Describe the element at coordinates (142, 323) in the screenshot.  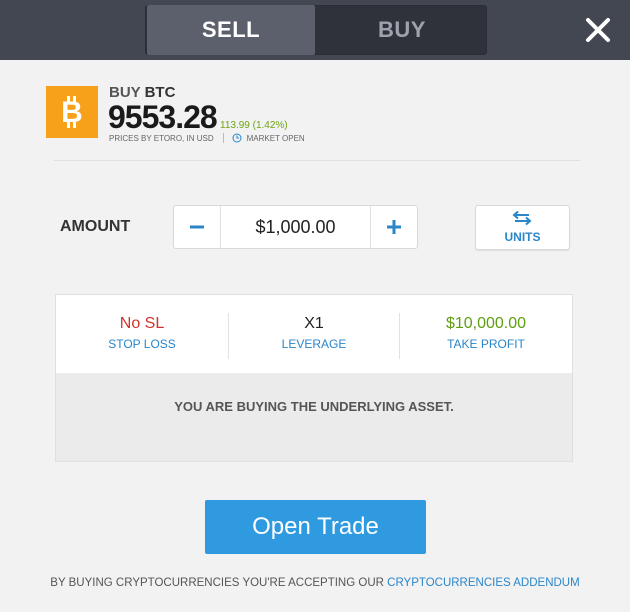
I see `stop-loss-value: No SL` at that location.